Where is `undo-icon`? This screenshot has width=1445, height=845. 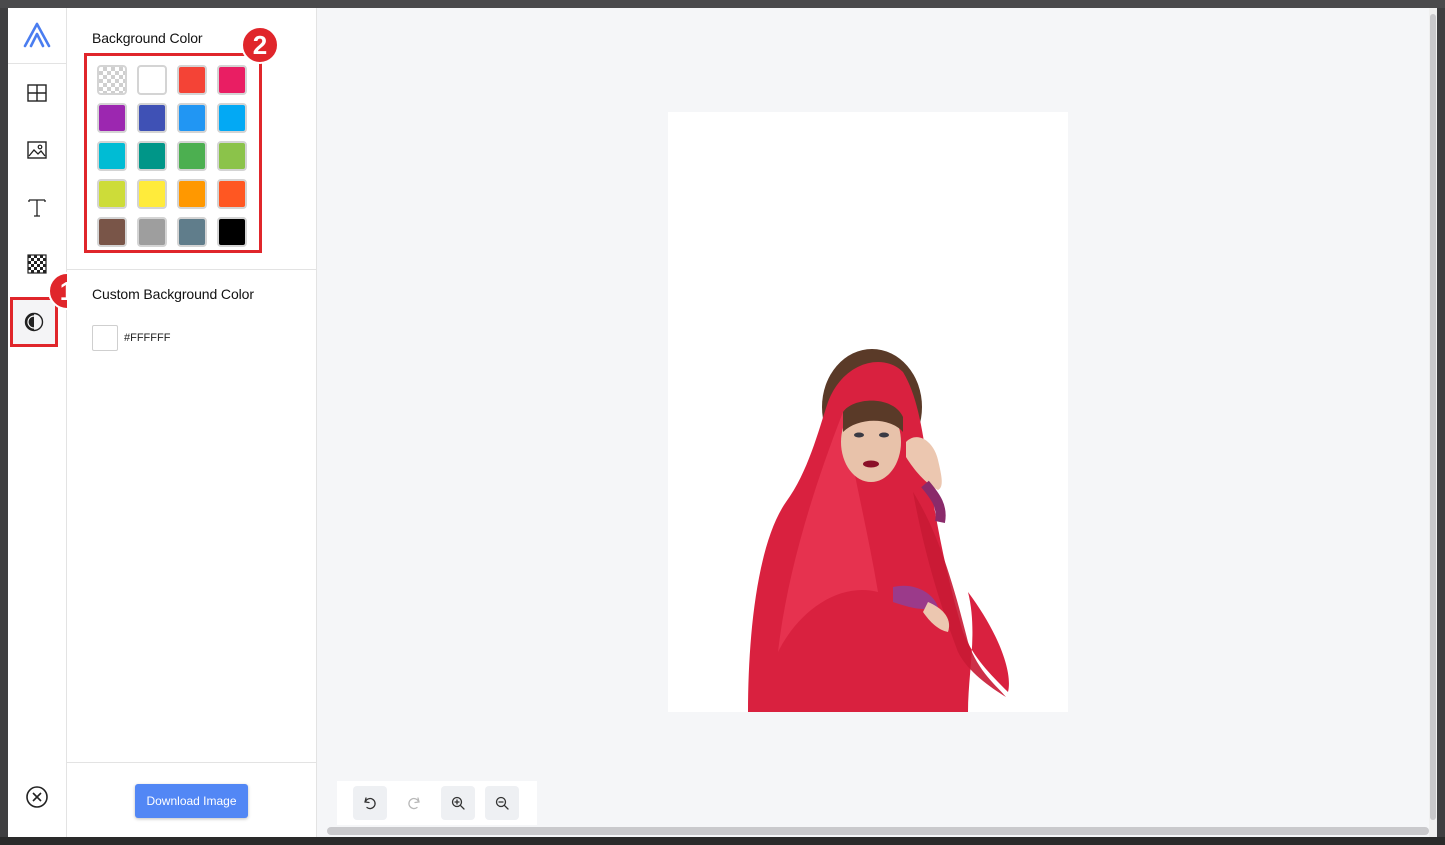 undo-icon is located at coordinates (370, 803).